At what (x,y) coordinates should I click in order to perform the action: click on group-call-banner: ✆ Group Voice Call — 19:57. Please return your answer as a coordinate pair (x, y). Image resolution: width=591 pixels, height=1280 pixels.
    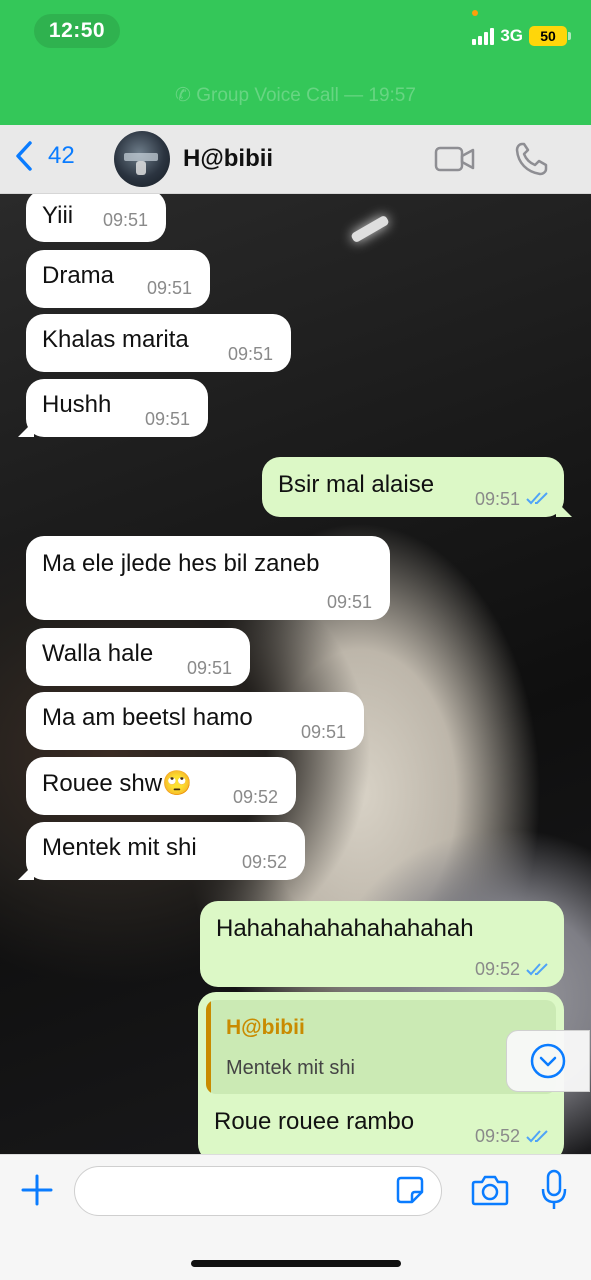
    Looking at the image, I should click on (295, 95).